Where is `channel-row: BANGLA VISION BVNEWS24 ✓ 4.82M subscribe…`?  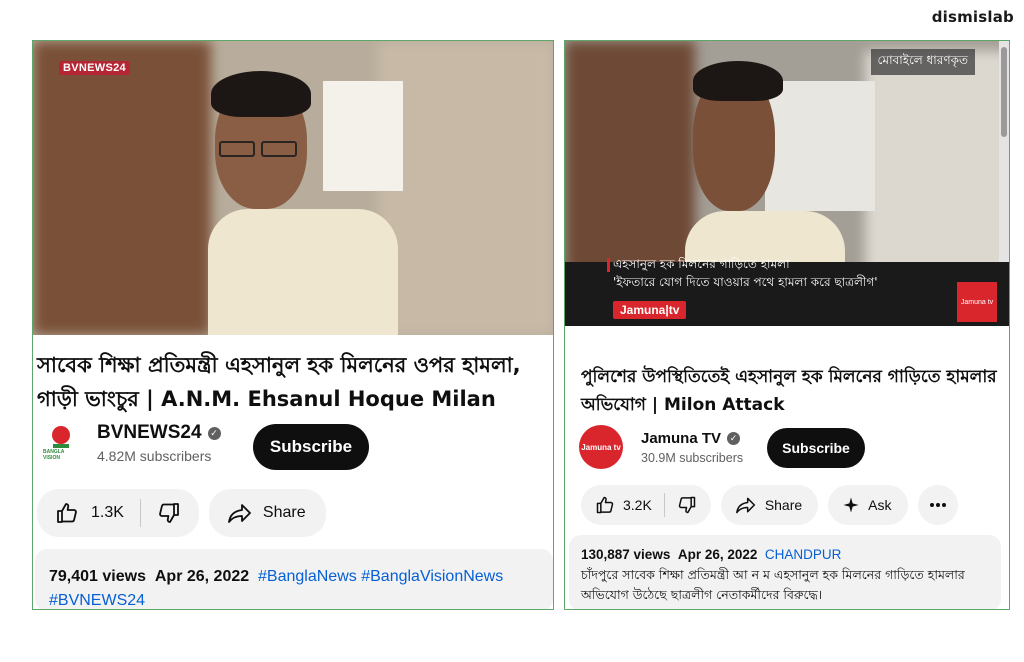
channel-row: BANGLA VISION BVNEWS24 ✓ 4.82M subscribe… is located at coordinates (132, 443).